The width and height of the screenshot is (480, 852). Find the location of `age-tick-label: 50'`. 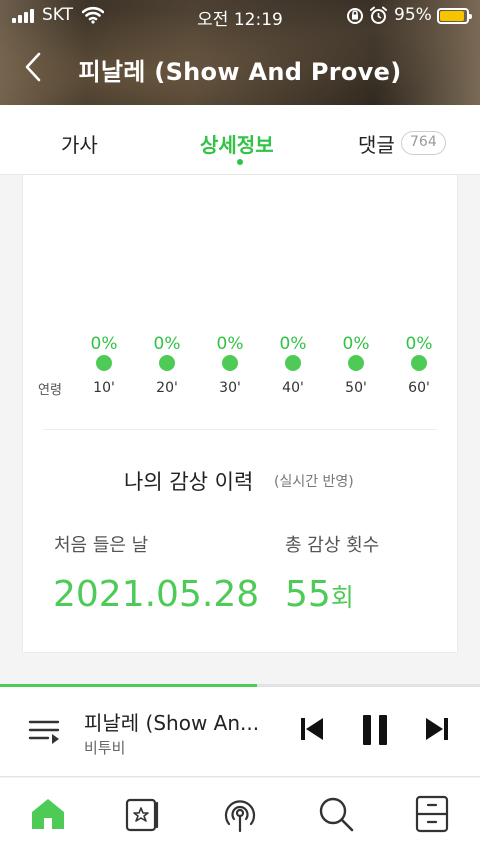

age-tick-label: 50' is located at coordinates (356, 388).